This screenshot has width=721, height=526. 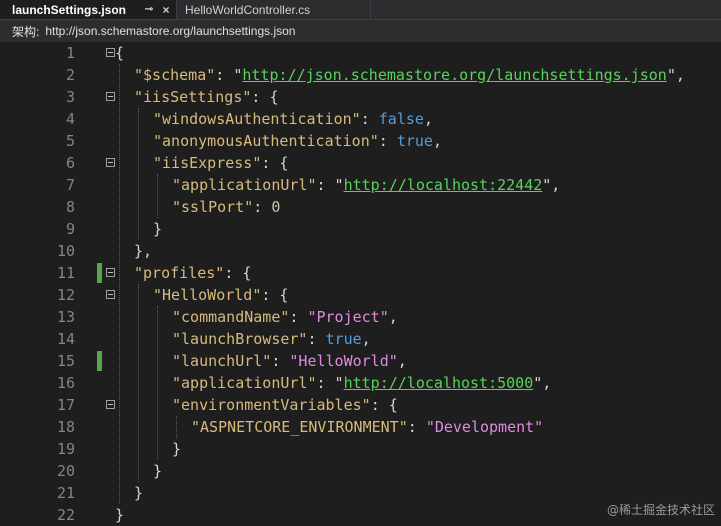 I want to click on line-number: 12, so click(x=65, y=295).